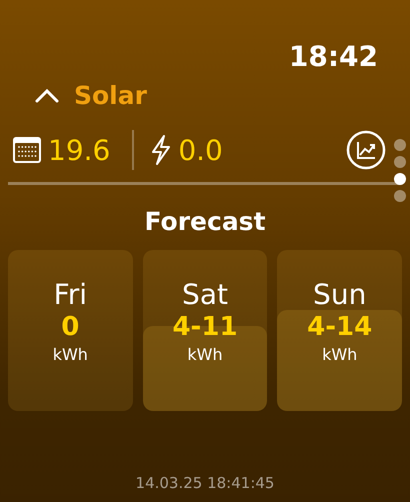 This screenshot has height=502, width=410. I want to click on section-title: Solar, so click(110, 95).